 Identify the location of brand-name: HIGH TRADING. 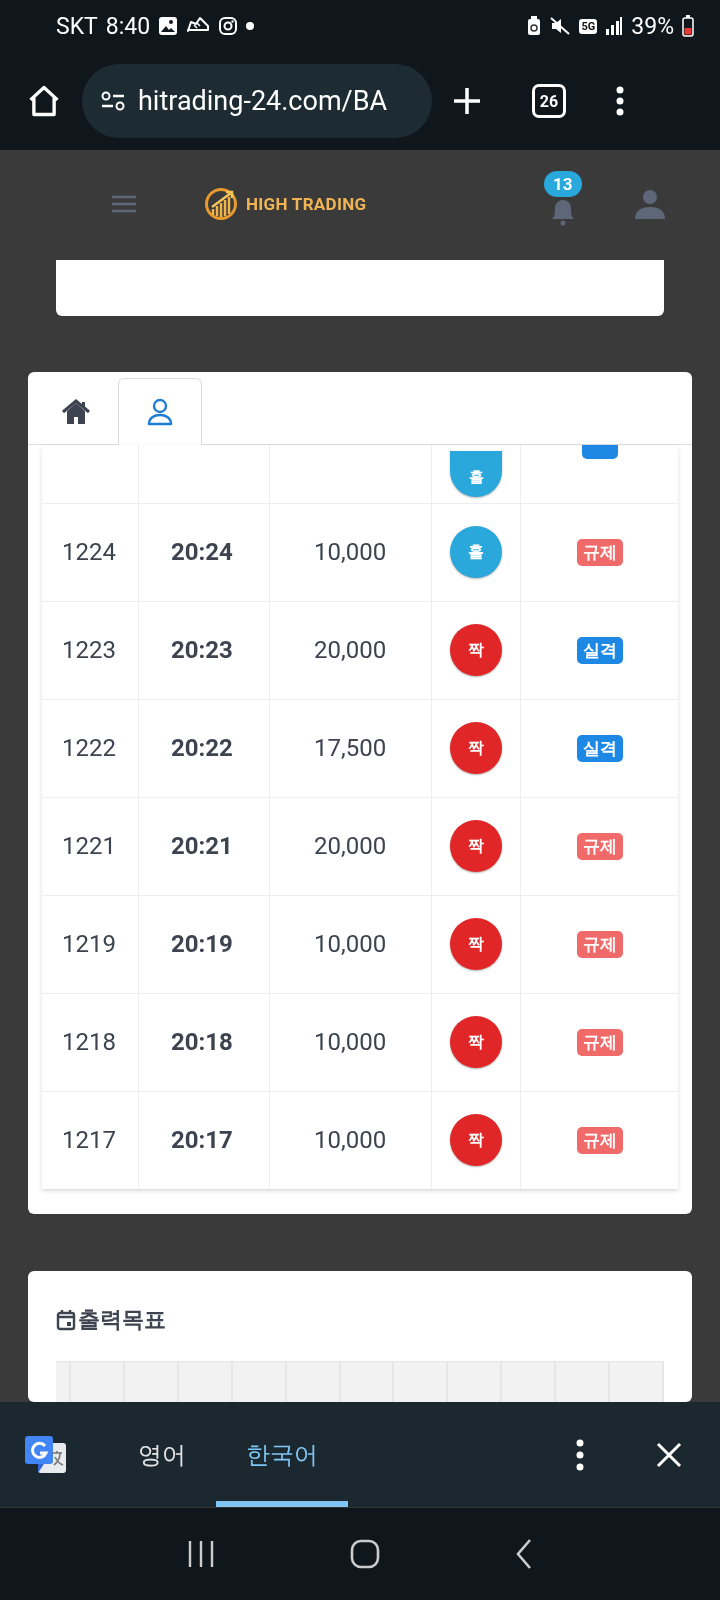
(306, 203).